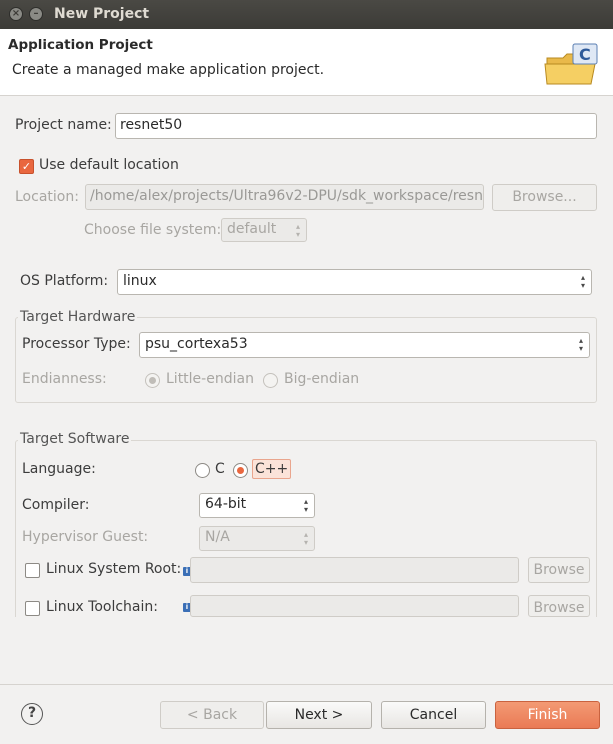 This screenshot has height=744, width=613. I want to click on endianness-label: Endianness:, so click(64, 379).